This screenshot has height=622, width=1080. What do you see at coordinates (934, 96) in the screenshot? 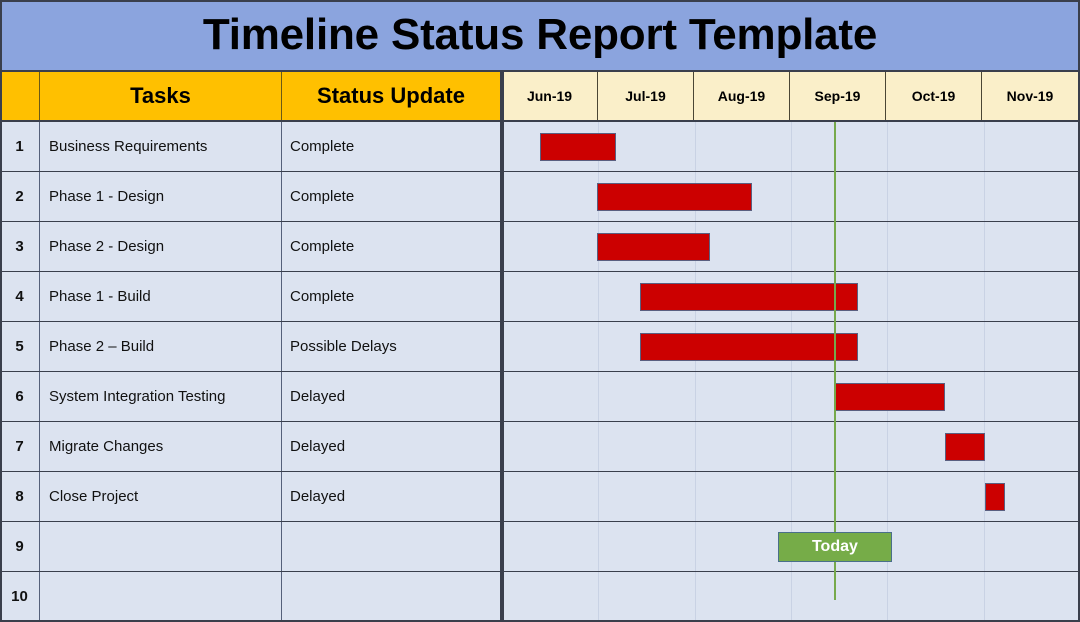
I see `column-header-month-4: Oct-19` at bounding box center [934, 96].